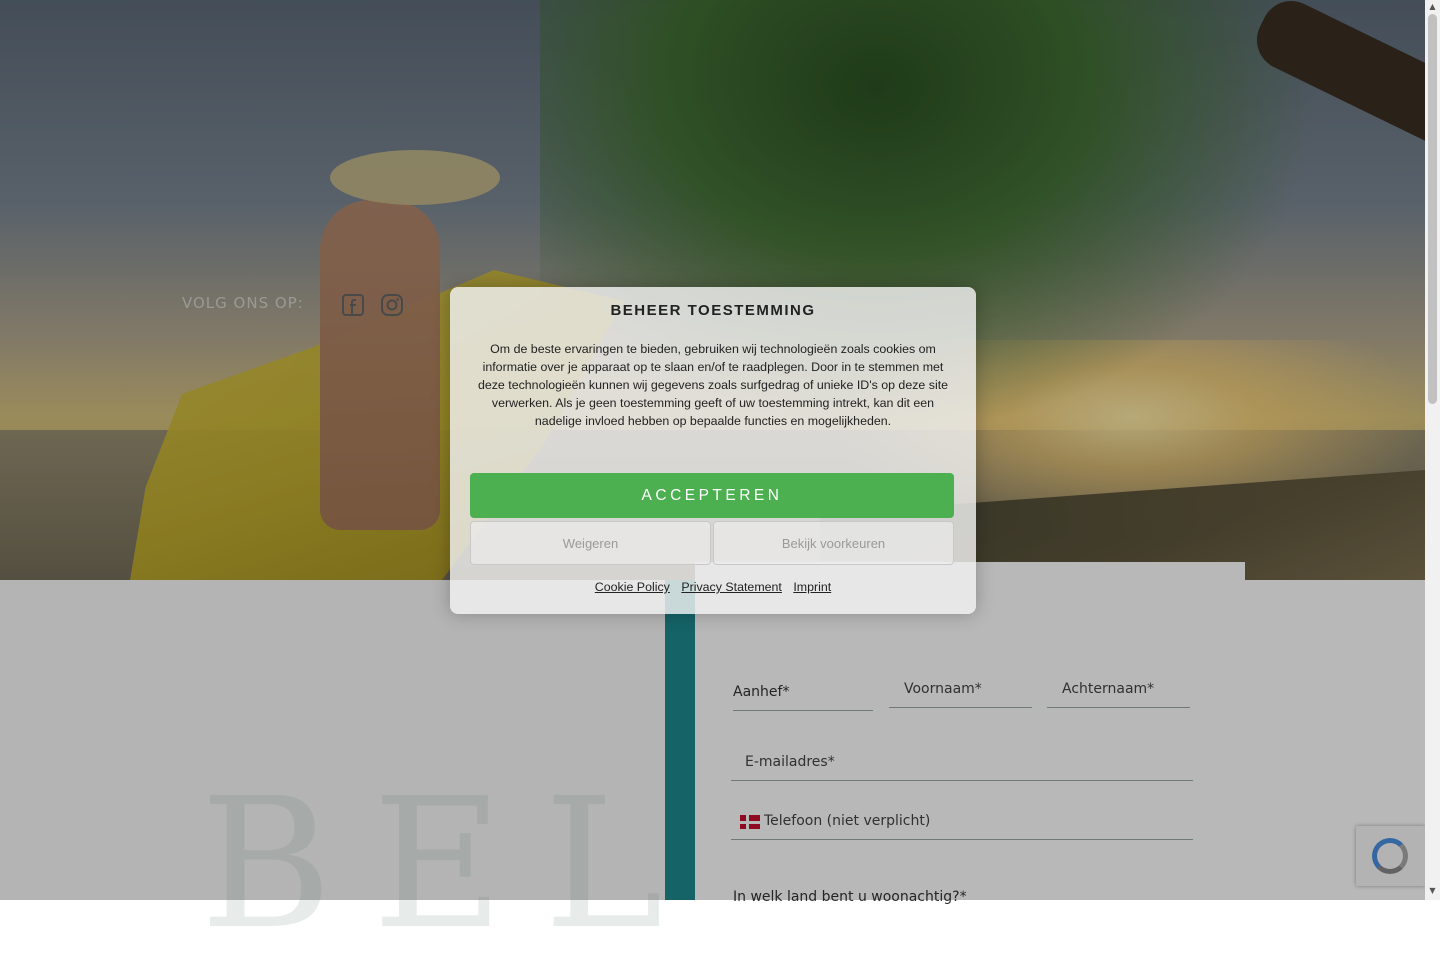 The width and height of the screenshot is (1440, 969). I want to click on deny-button: Weigeren, so click(590, 543).